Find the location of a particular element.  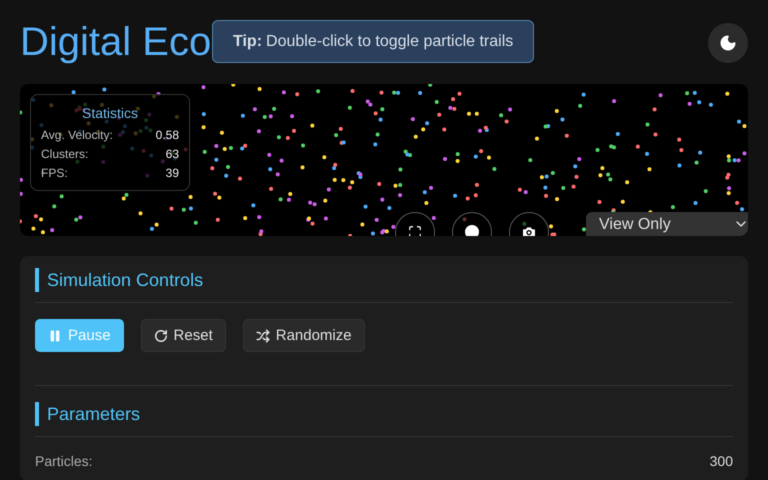

randomize-button: Randomize is located at coordinates (303, 335).